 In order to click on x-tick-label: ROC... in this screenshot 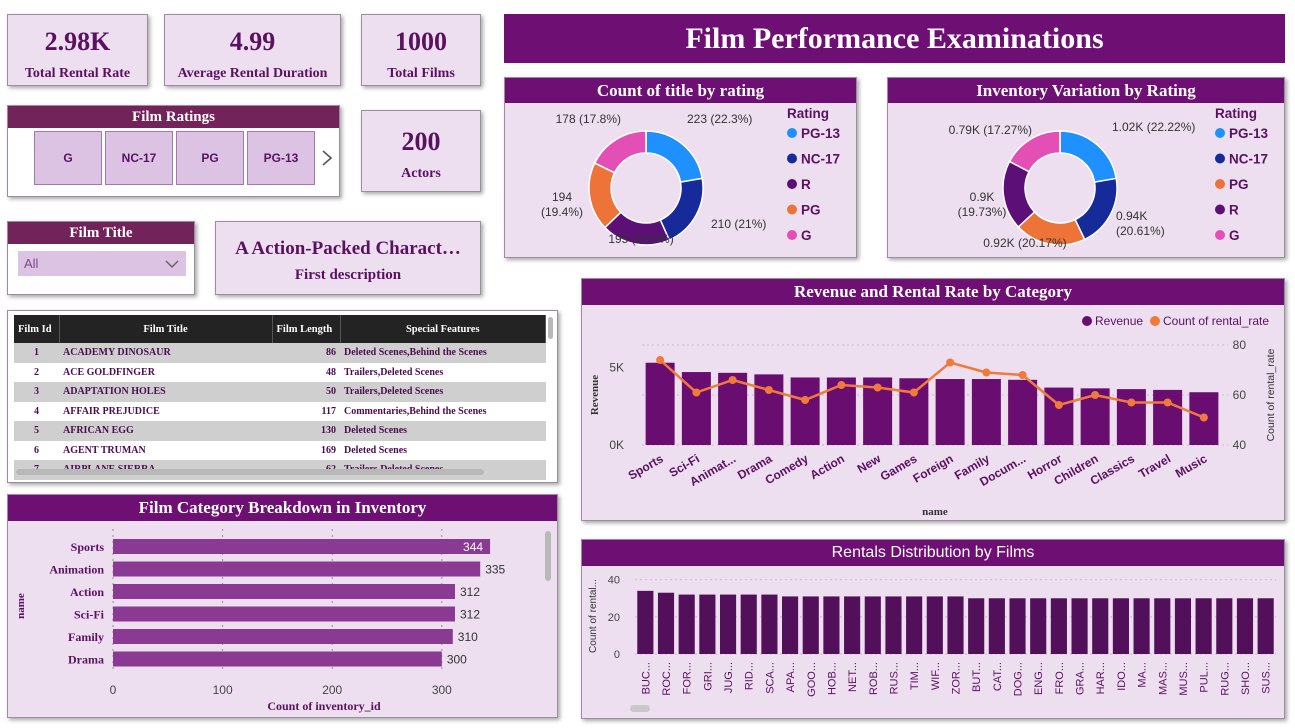, I will do `click(667, 679)`.